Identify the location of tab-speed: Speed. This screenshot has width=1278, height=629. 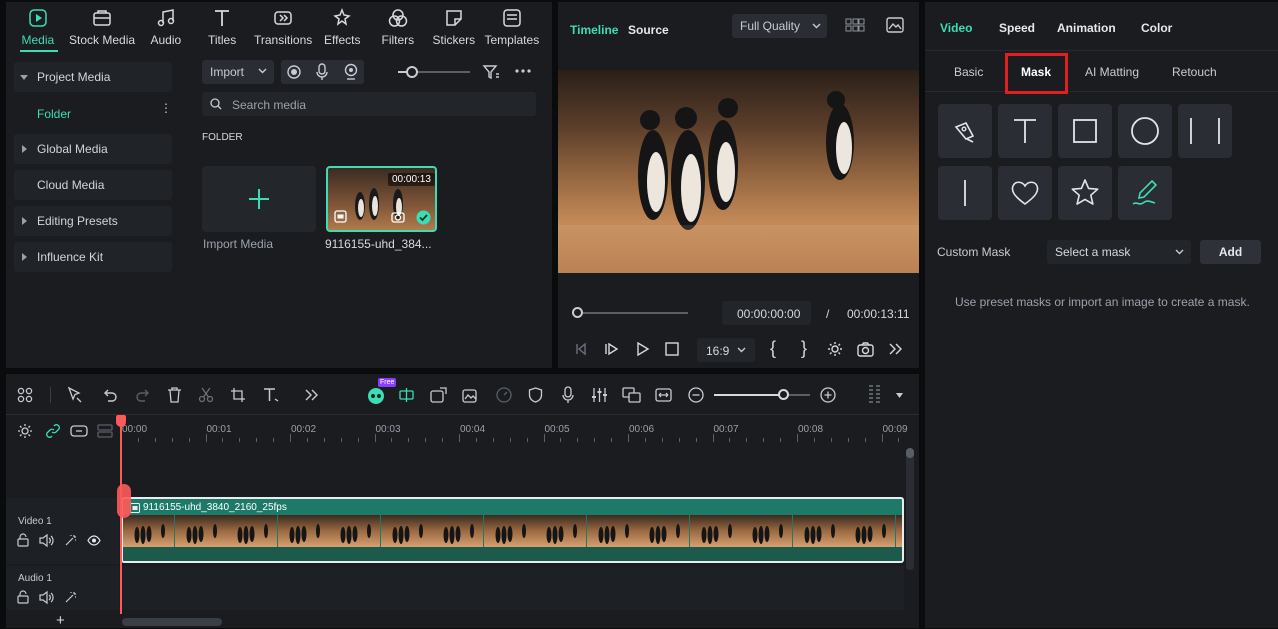
(1017, 28).